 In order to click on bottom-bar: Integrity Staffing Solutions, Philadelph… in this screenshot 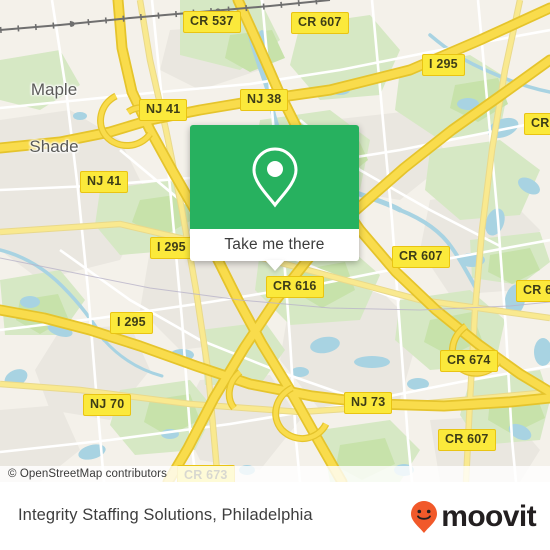, I will do `click(275, 516)`.